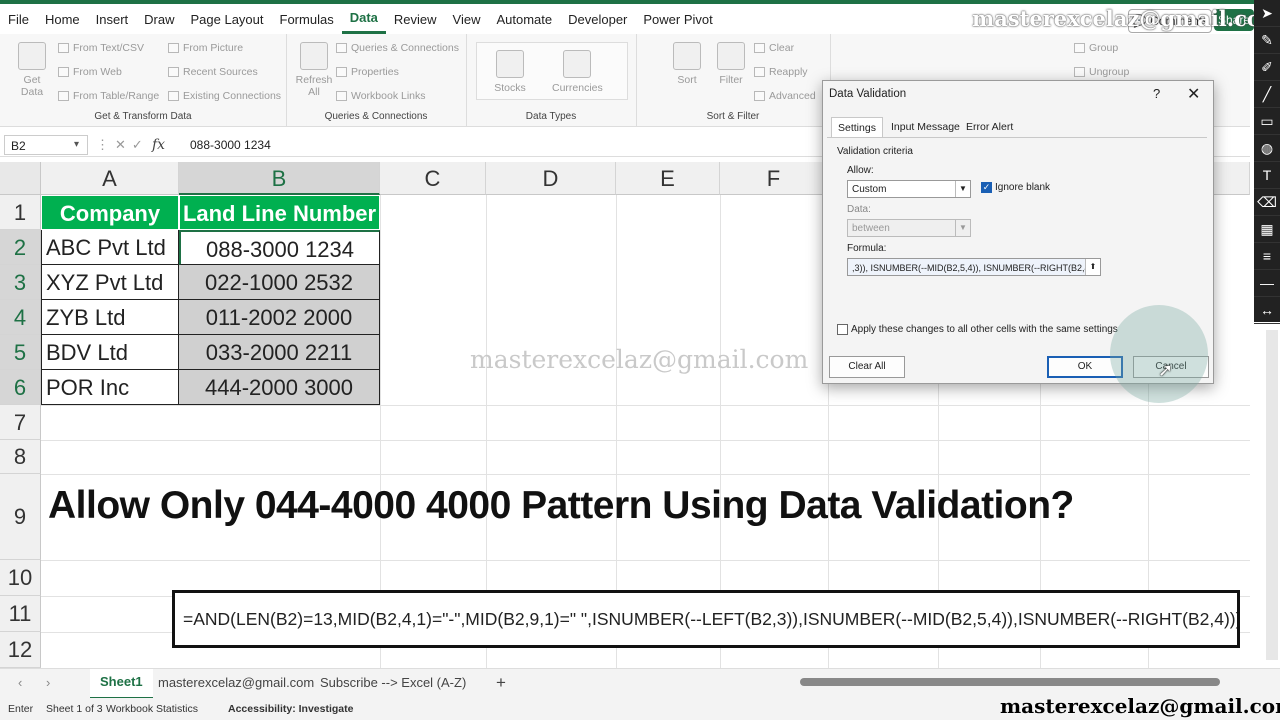 The height and width of the screenshot is (720, 1280). Describe the element at coordinates (367, 72) in the screenshot. I see `properties-button: Properties` at that location.